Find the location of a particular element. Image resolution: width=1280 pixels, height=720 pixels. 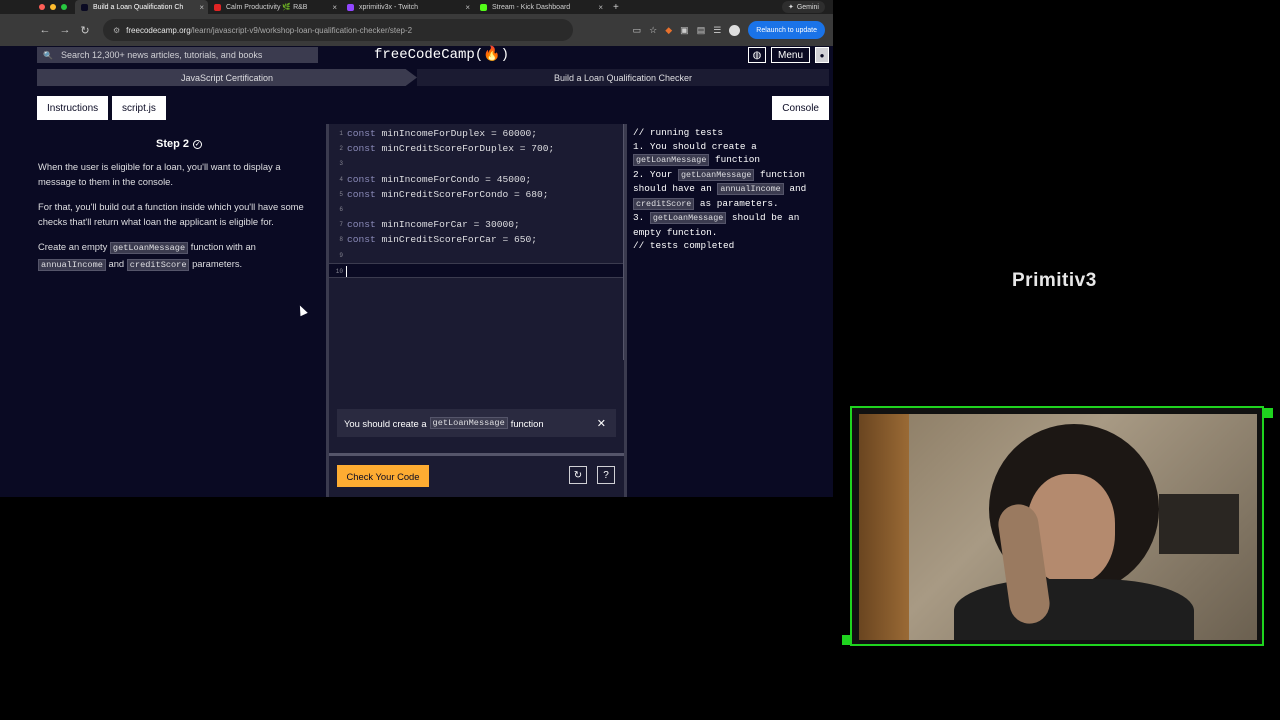

breadcrumb-certification: JavaScript Certification is located at coordinates (227, 77).